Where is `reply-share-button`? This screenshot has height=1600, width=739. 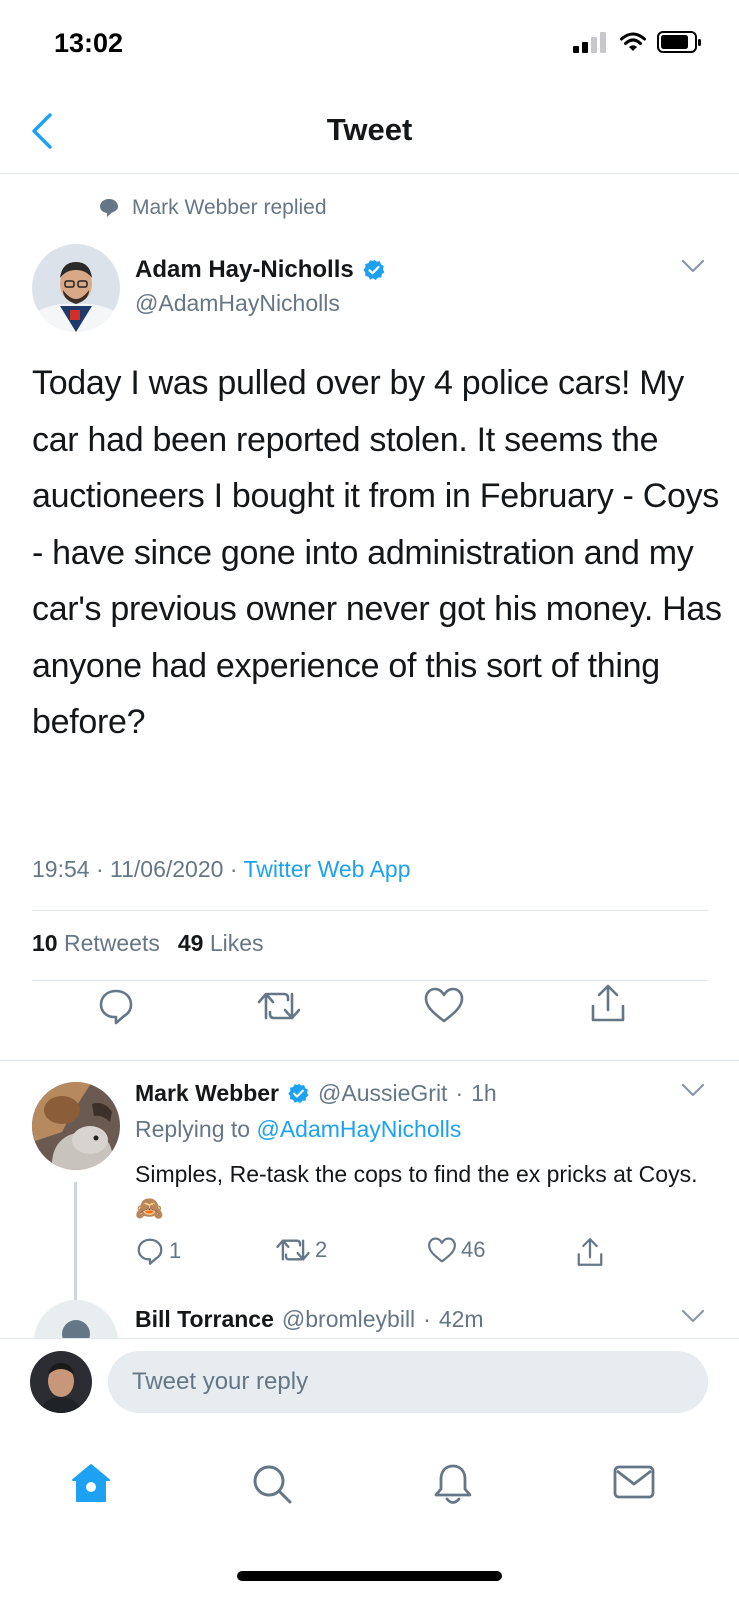
reply-share-button is located at coordinates (590, 1252).